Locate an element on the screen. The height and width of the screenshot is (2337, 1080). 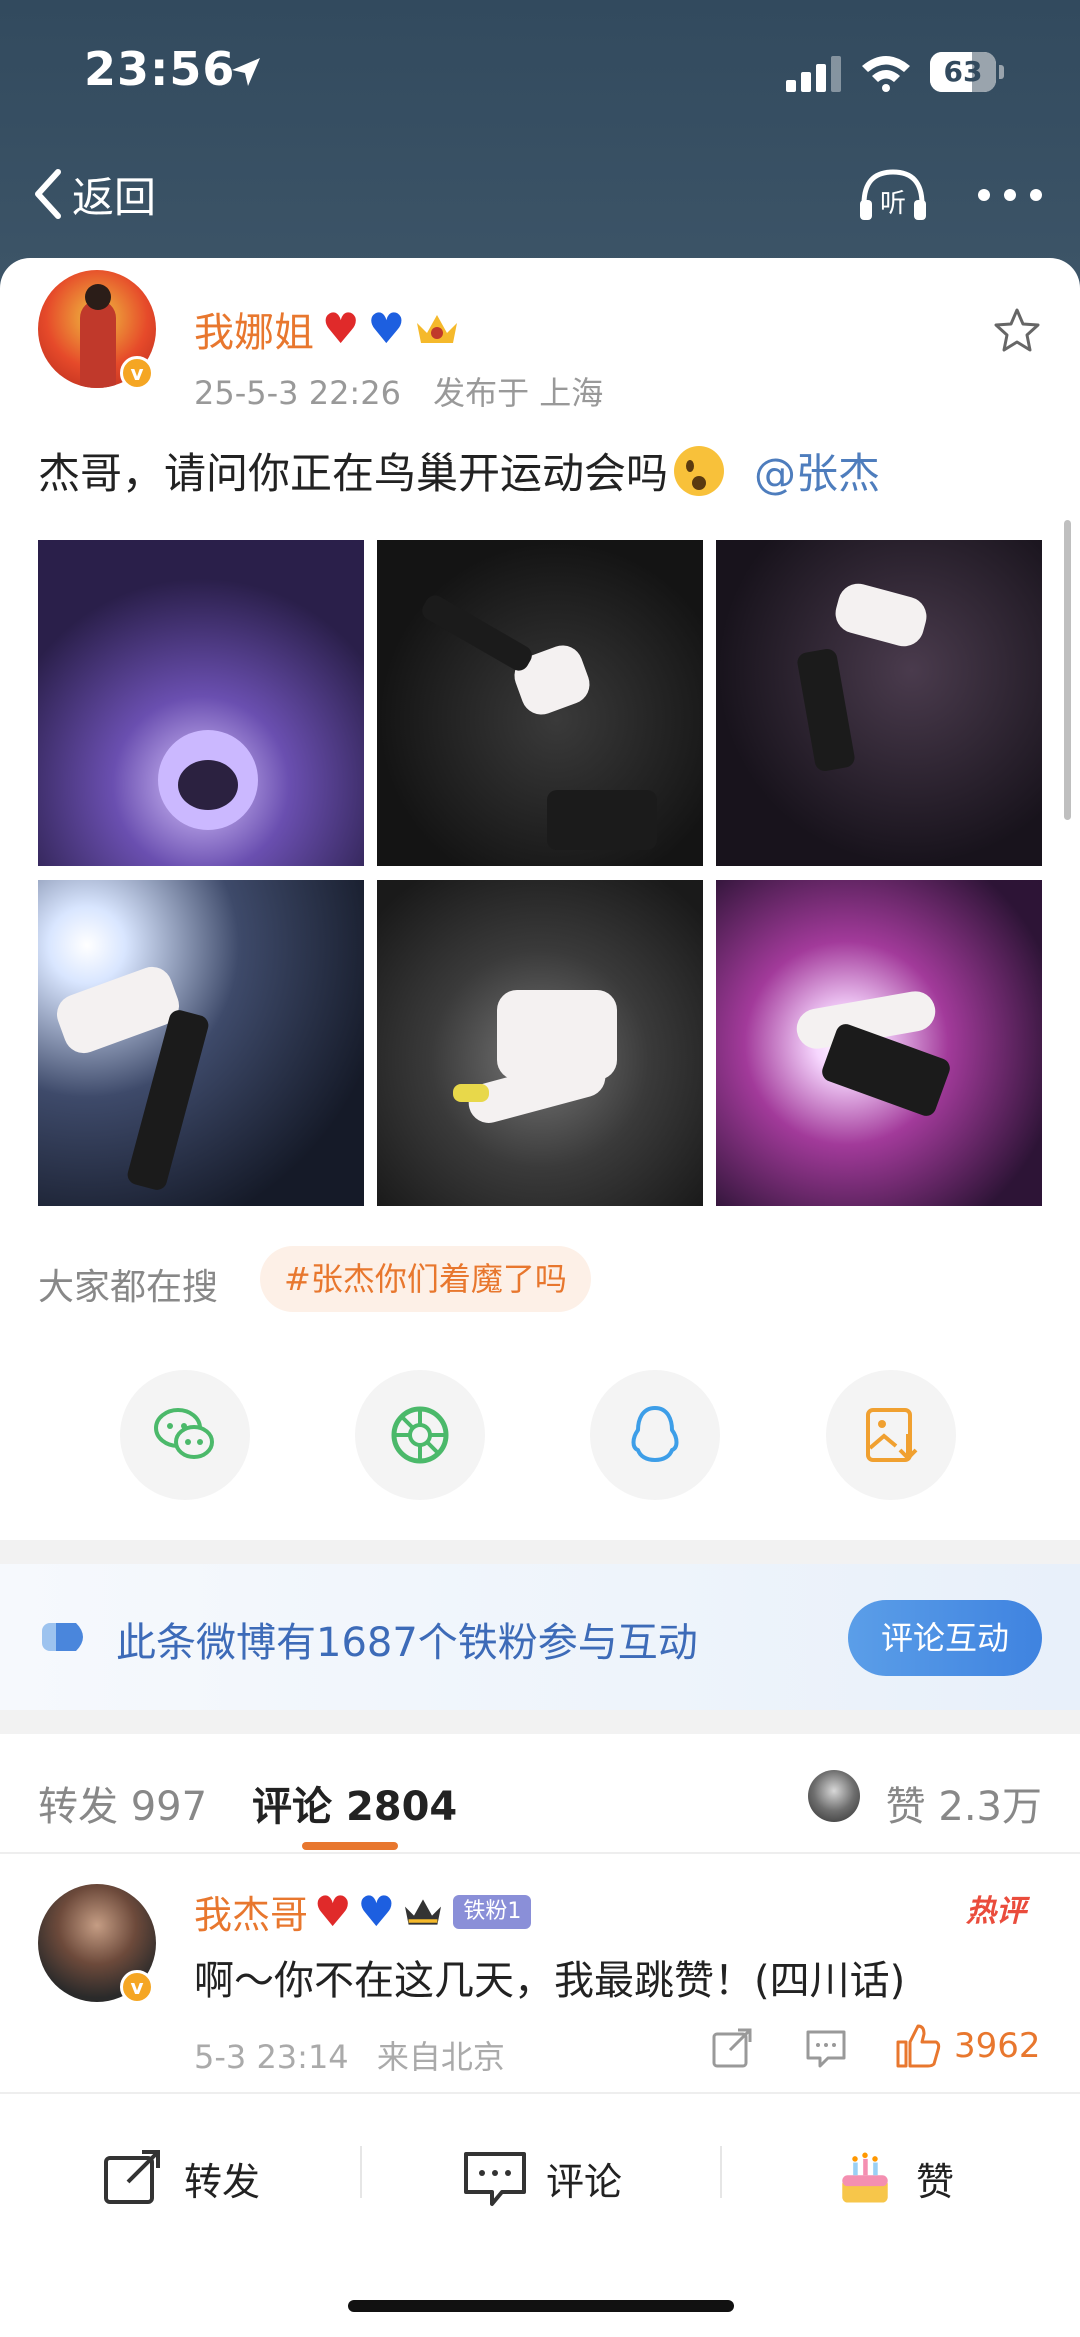
tab-comments-label: 评论 is located at coordinates (292, 1807).